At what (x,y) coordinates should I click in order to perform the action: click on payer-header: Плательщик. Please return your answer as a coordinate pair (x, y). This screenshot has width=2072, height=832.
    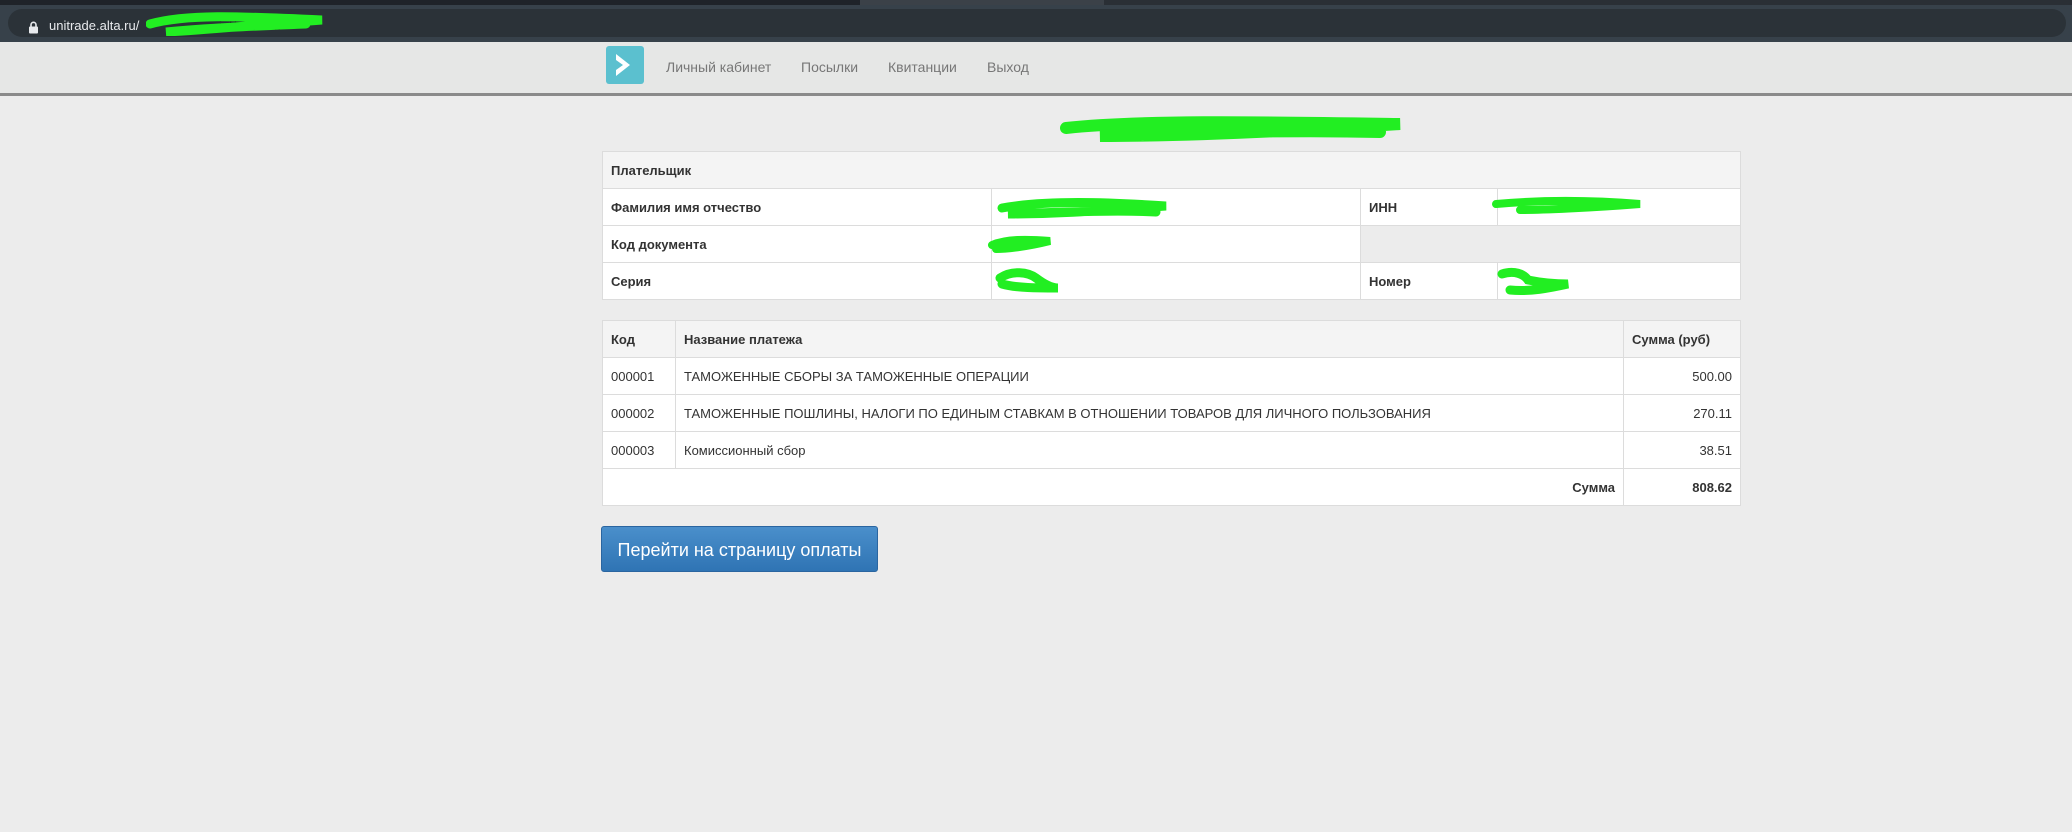
    Looking at the image, I should click on (1171, 170).